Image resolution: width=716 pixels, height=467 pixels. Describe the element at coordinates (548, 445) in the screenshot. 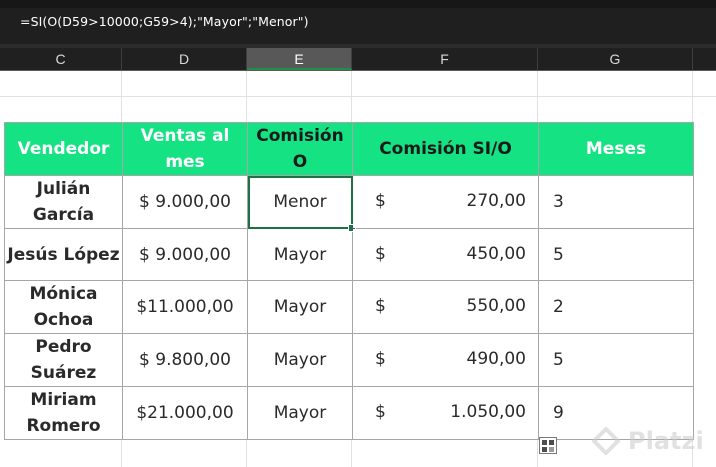

I see `paste-options-icon` at that location.